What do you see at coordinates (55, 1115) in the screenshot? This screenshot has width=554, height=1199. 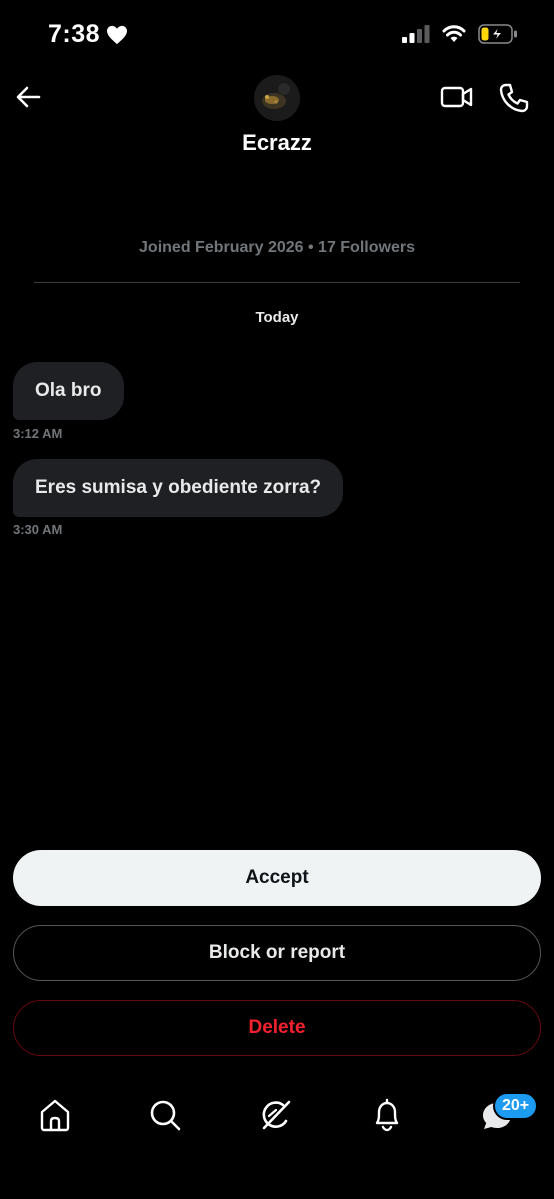 I see `home-icon` at bounding box center [55, 1115].